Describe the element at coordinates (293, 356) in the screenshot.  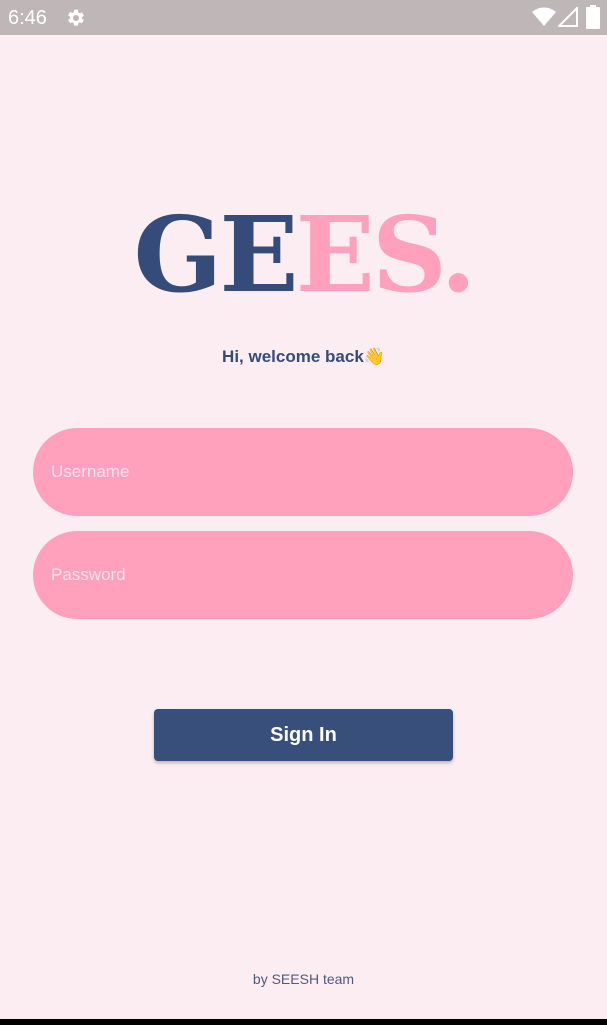
I see `welcome-text: Hi, welcome back` at that location.